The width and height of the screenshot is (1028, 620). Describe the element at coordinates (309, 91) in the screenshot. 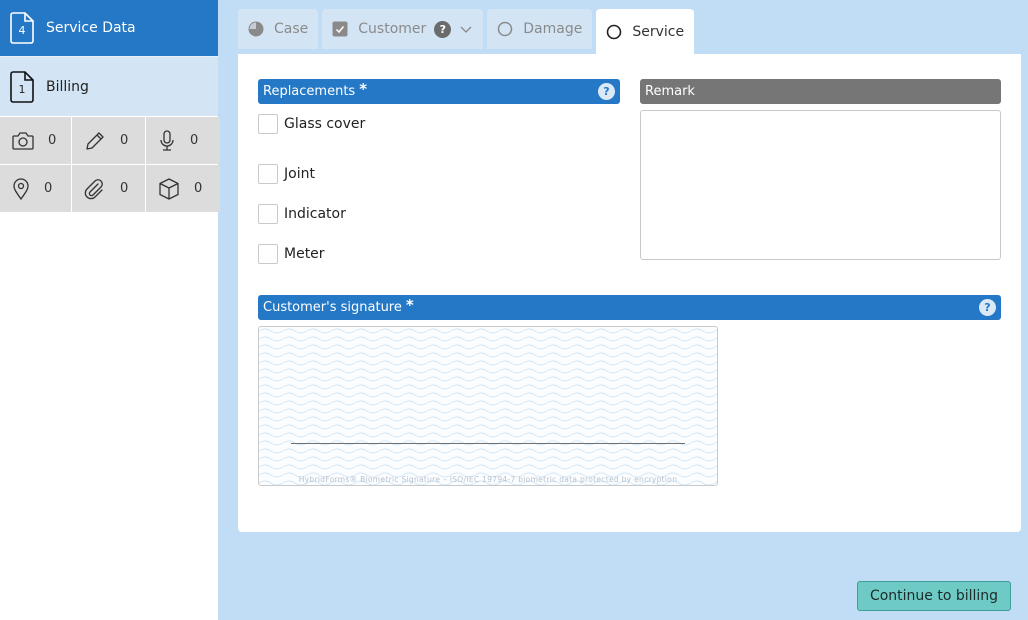

I see `section-title: Replacements` at that location.